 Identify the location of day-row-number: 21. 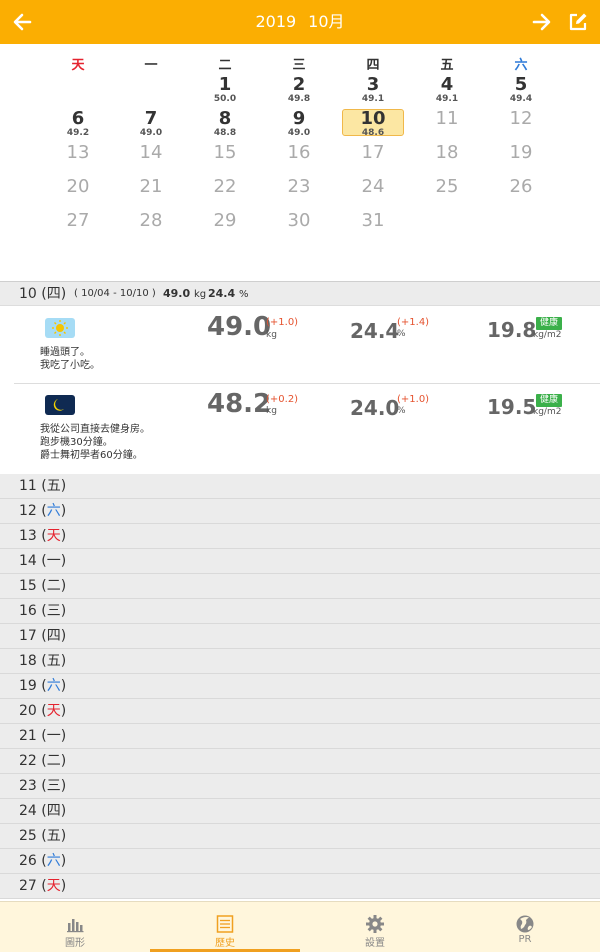
(28, 736).